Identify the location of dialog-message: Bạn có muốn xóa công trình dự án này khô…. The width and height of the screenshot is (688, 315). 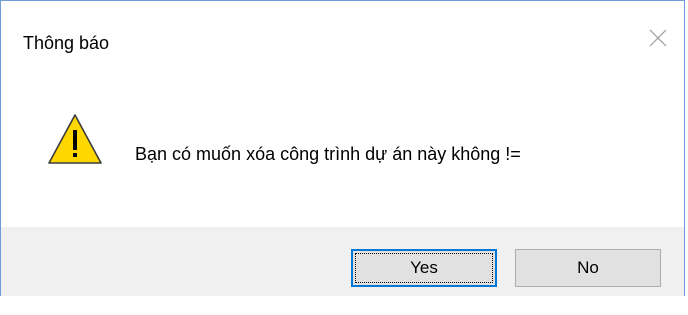
(328, 154).